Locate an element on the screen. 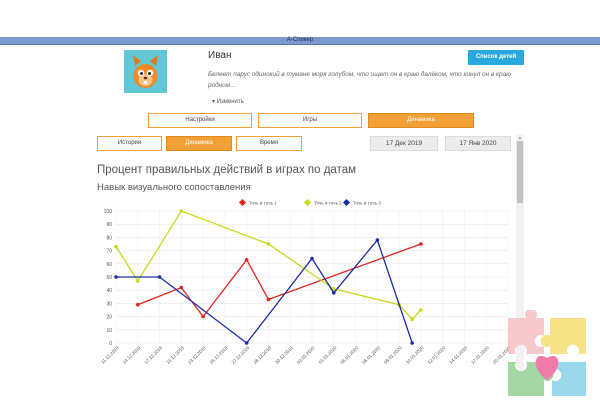 The image size is (600, 410). x-tick-label: 02.01.2020 is located at coordinates (306, 355).